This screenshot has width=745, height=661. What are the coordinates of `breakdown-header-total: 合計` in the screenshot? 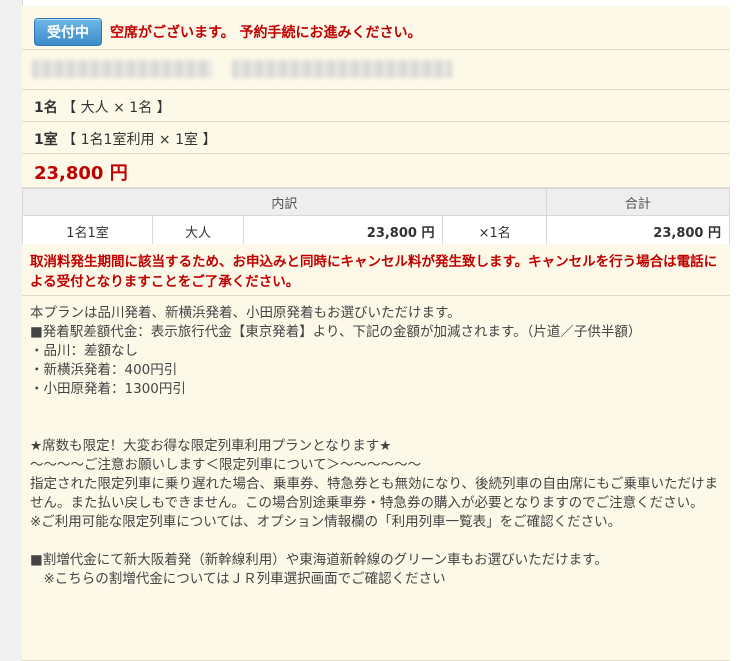 It's located at (638, 202).